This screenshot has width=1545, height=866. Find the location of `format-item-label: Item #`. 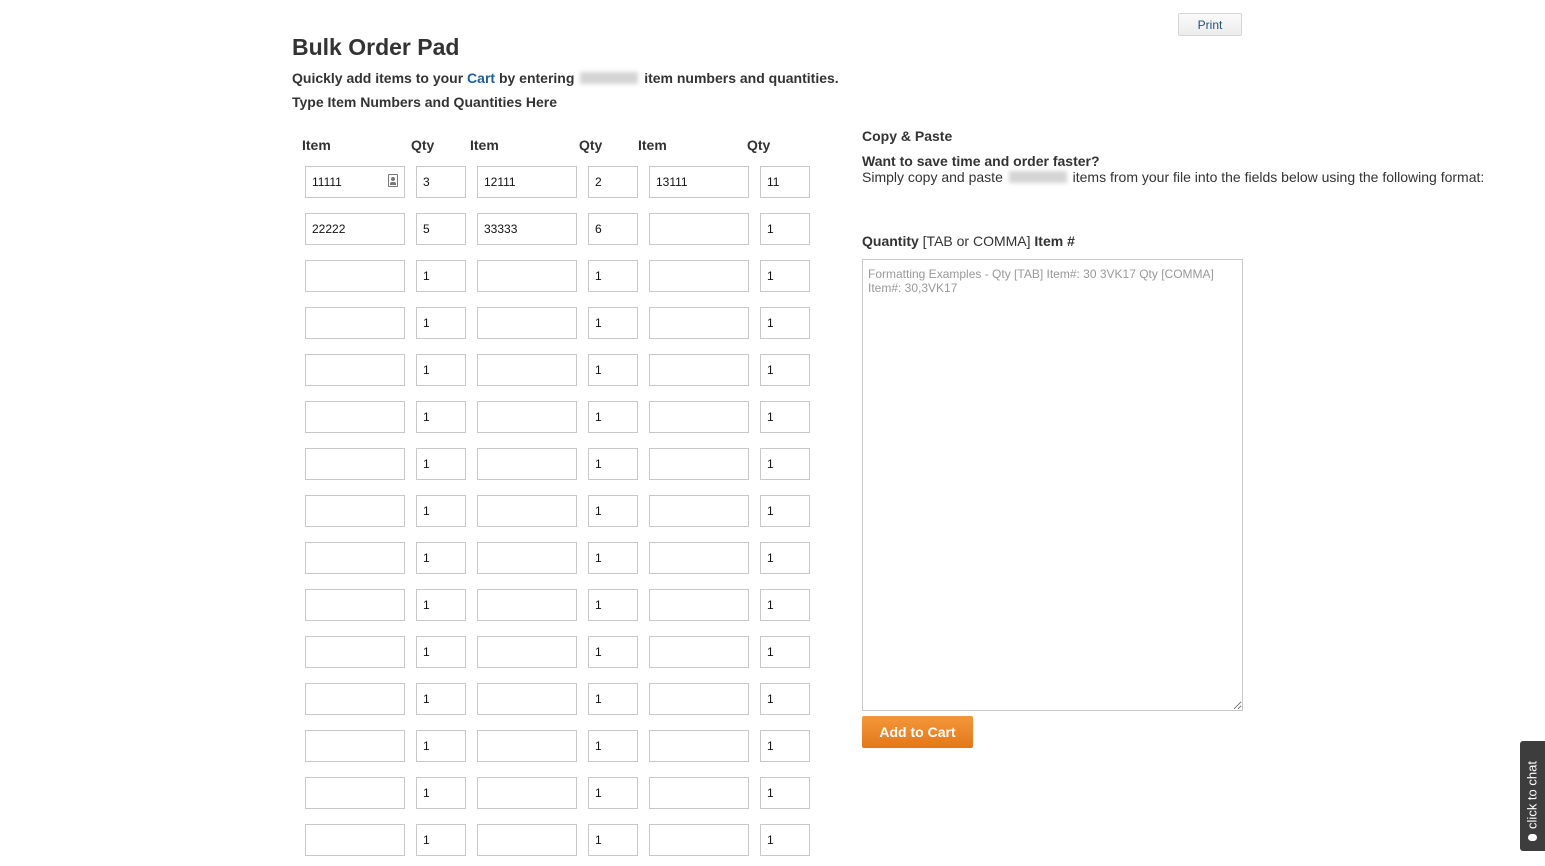

format-item-label: Item # is located at coordinates (1054, 241).